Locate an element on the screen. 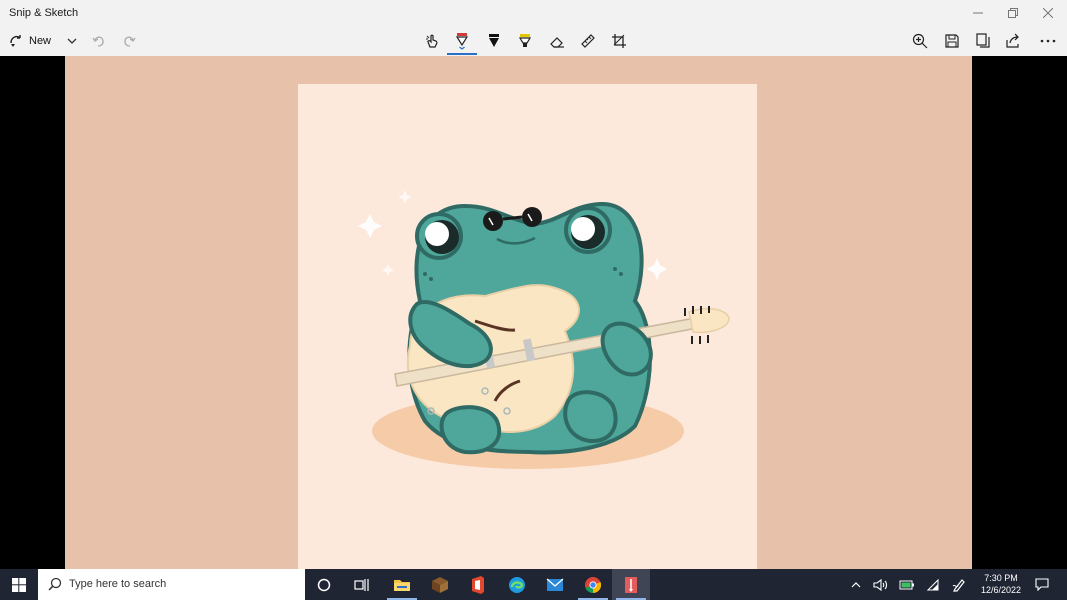 This screenshot has width=1067, height=600. mail-icon is located at coordinates (555, 584).